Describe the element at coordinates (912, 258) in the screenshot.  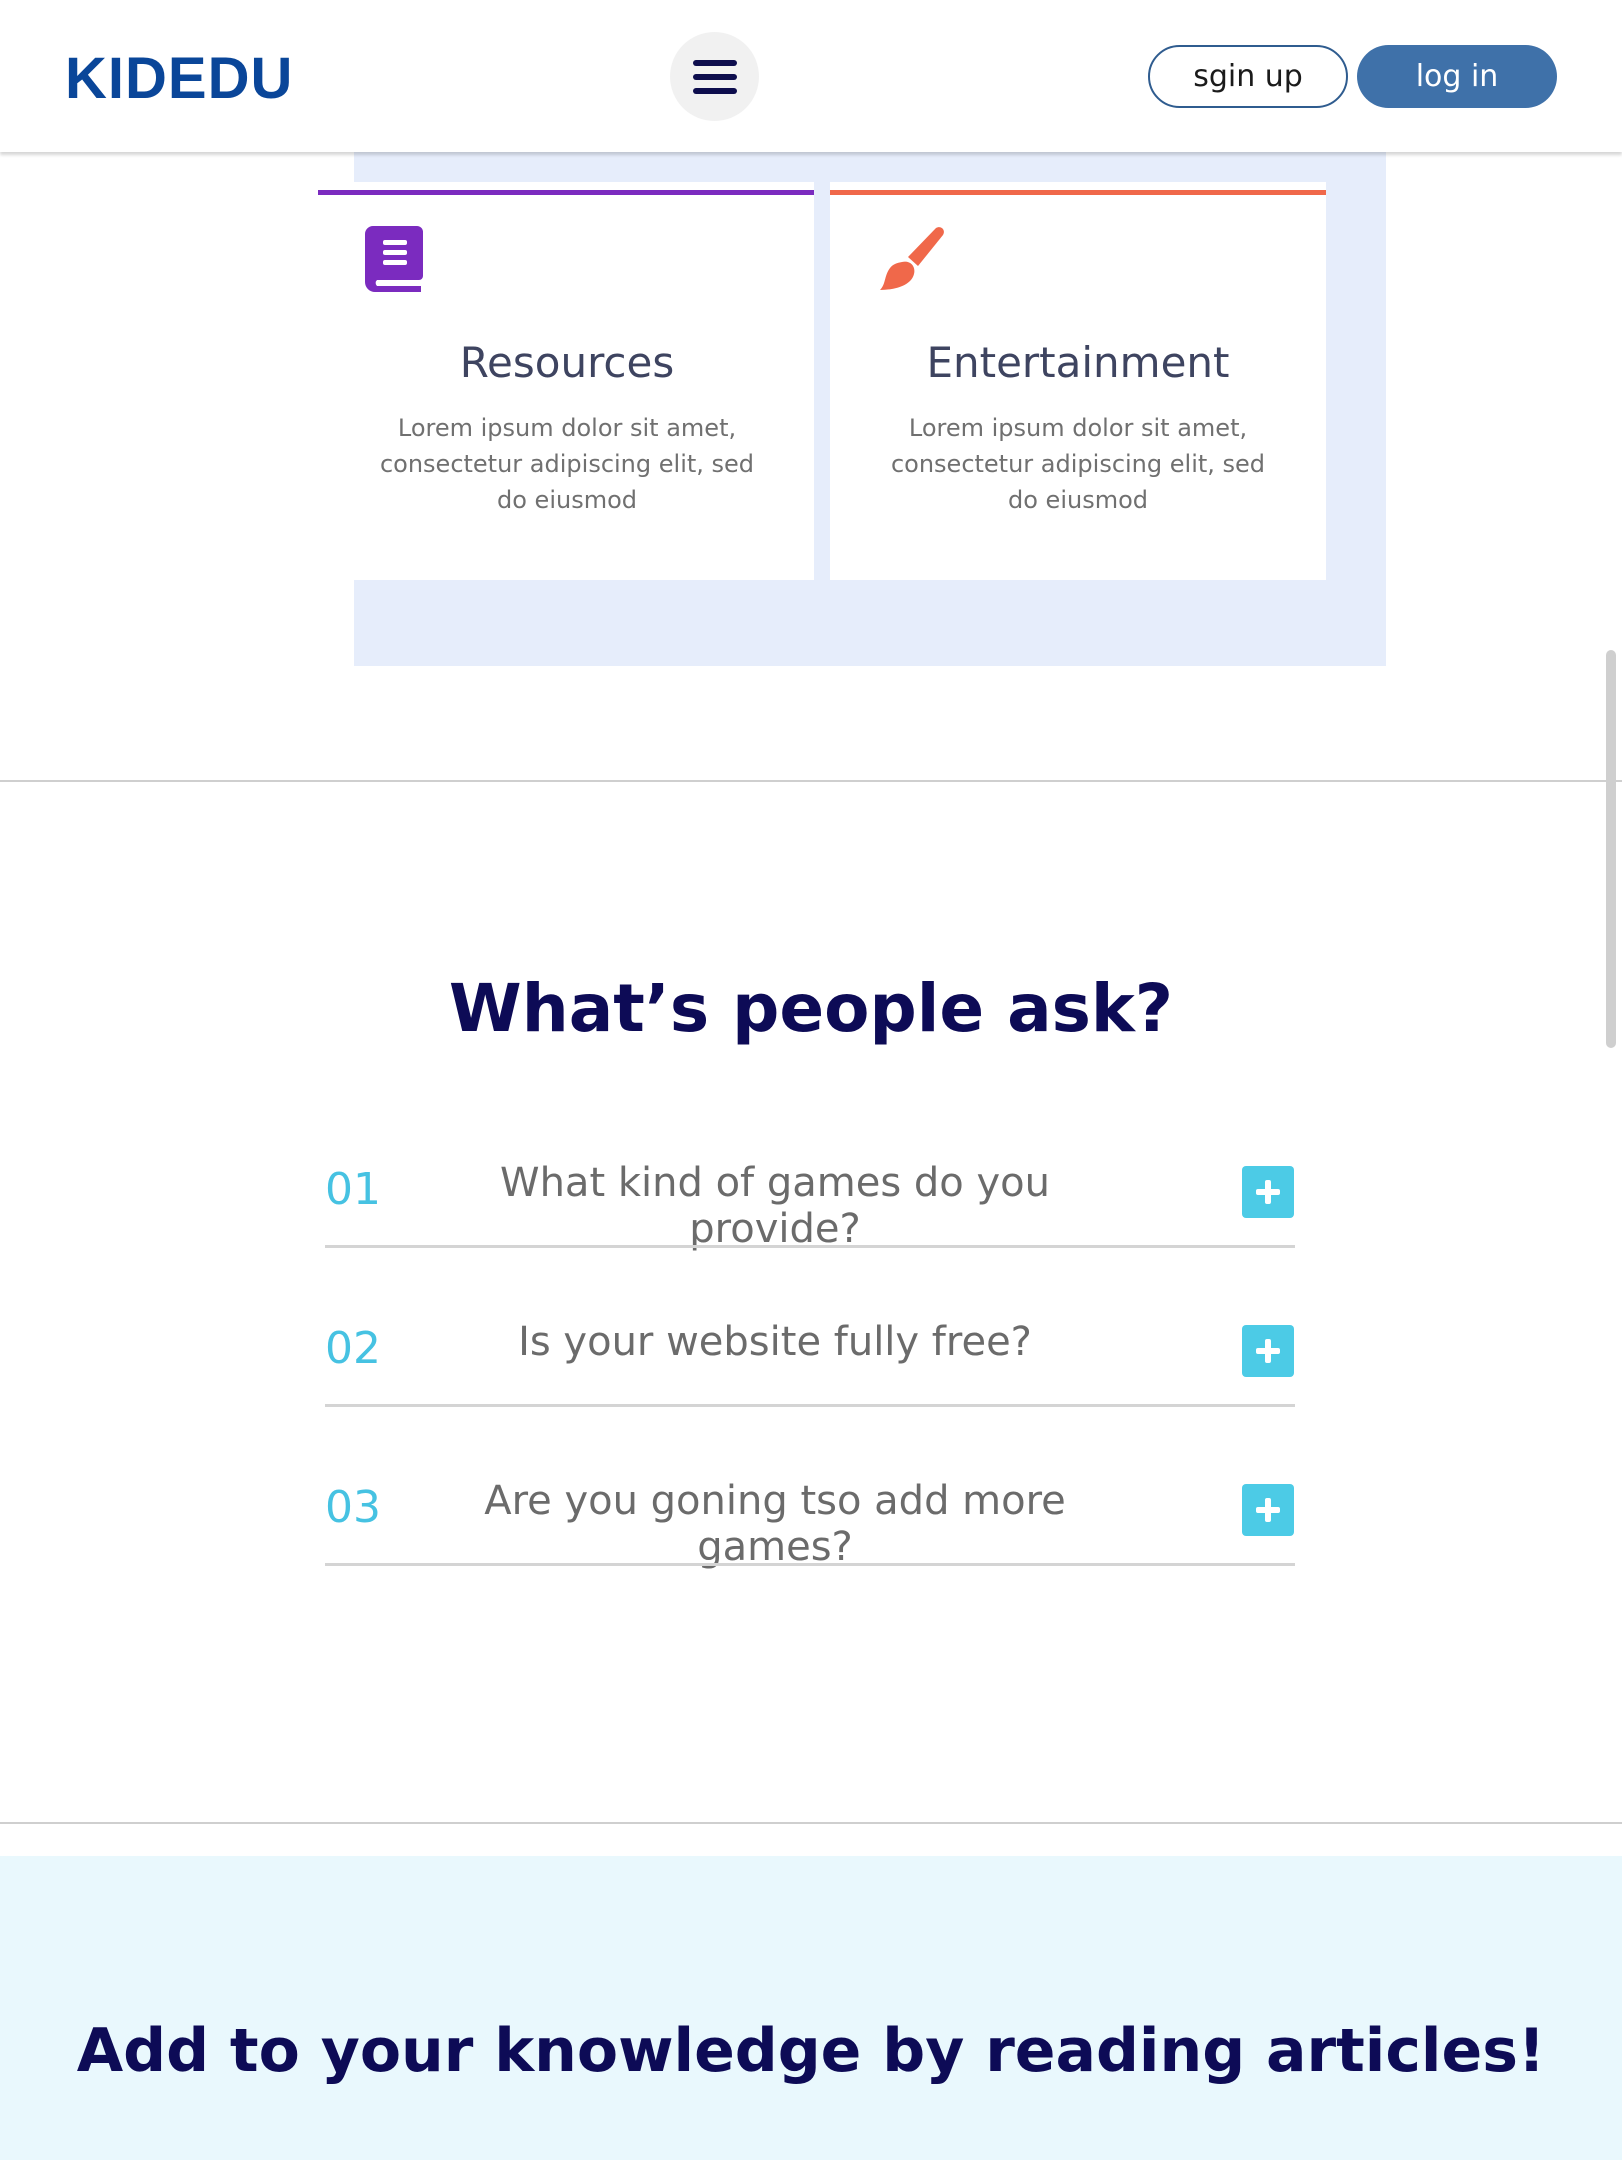
I see `paintbrush-icon` at that location.